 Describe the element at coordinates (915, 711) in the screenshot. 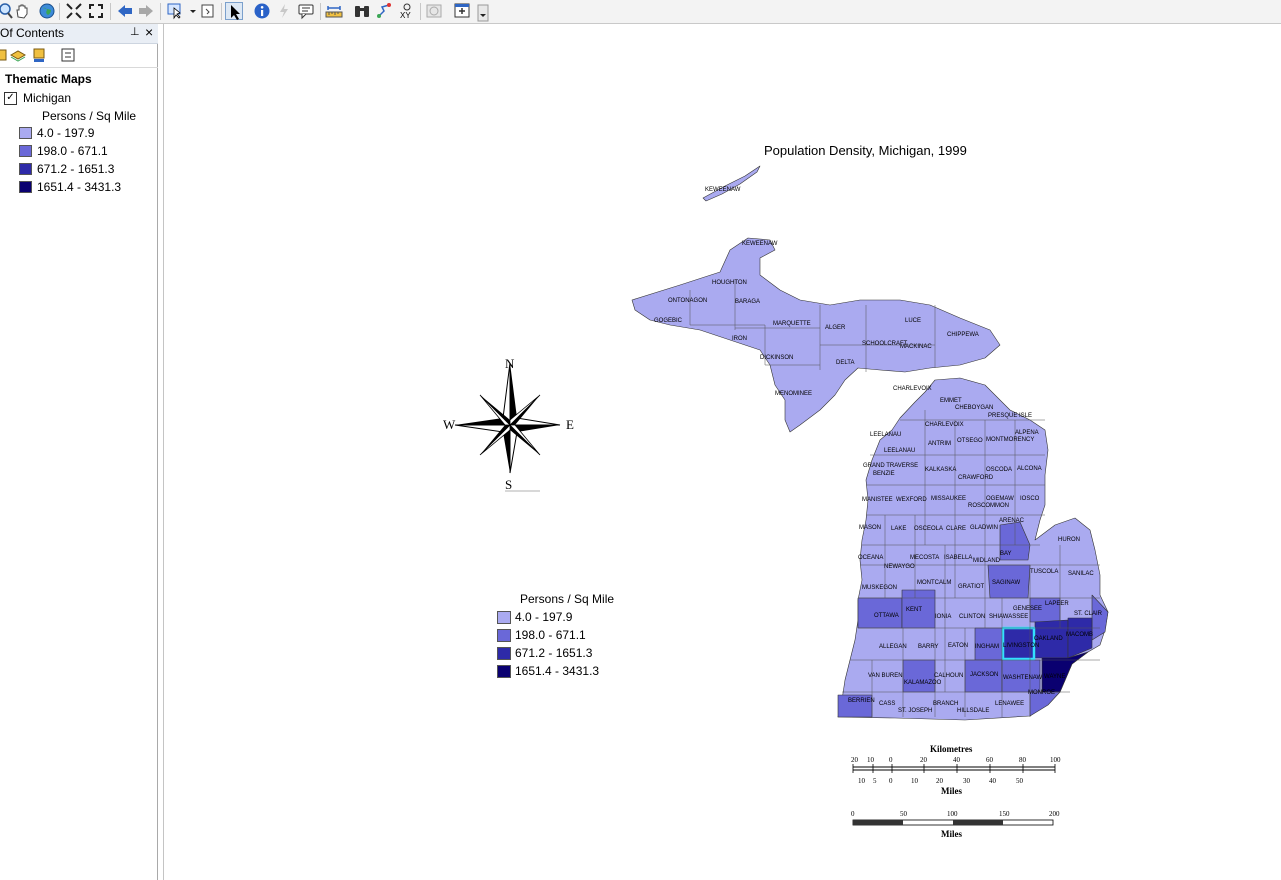

I see `county-label: ST. JOSEPH` at that location.